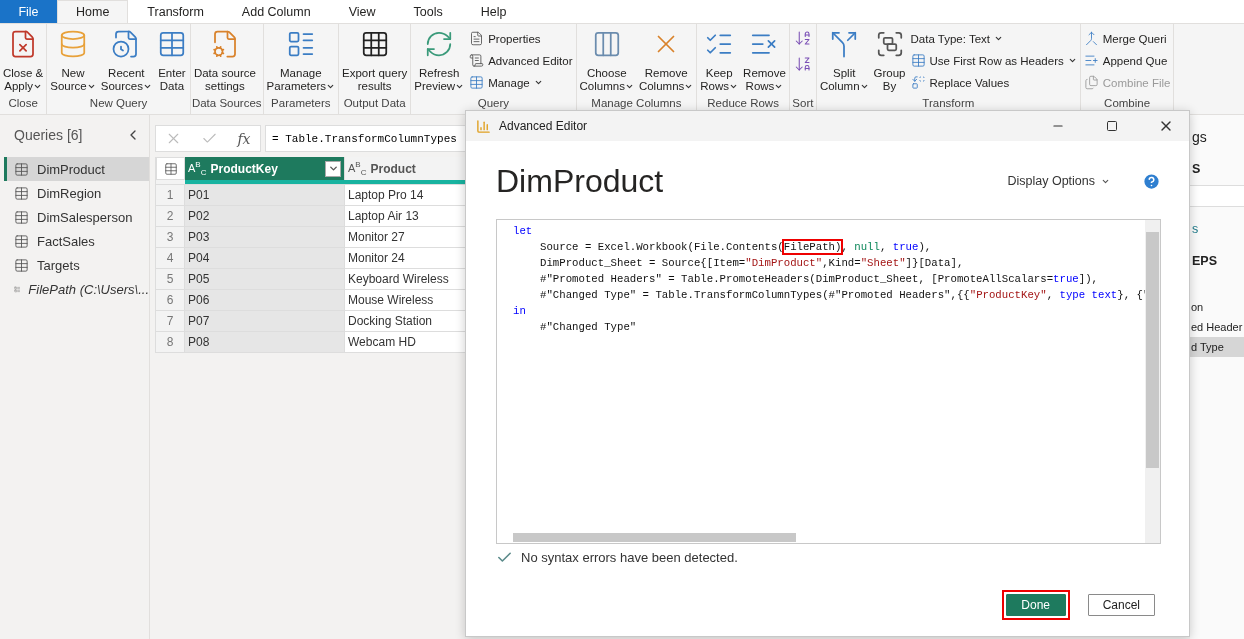 The image size is (1244, 639). Describe the element at coordinates (819, 279) in the screenshot. I see `code-line: #"Promoted Headers" = Table.PromoteHeaders(DimProduct_Sheet, [PromoteAllScalars=true]),` at that location.